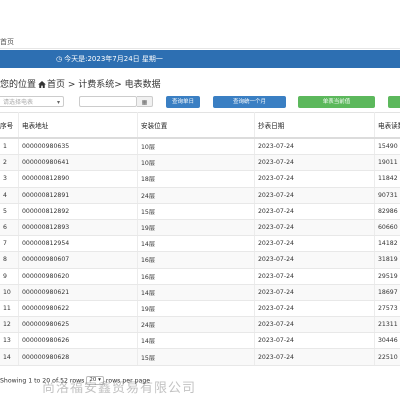  Describe the element at coordinates (200, 211) in the screenshot. I see `table-row: 5 000000812892 15层 2023-07-24 82986` at that location.